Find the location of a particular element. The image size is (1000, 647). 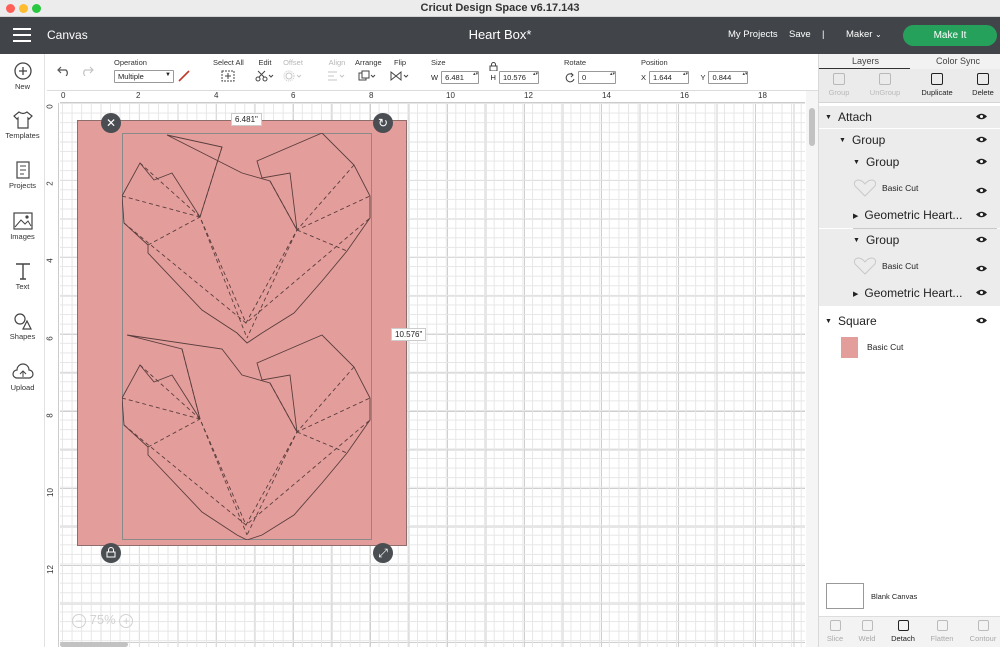

arrange-group: Arrange is located at coordinates (368, 72).